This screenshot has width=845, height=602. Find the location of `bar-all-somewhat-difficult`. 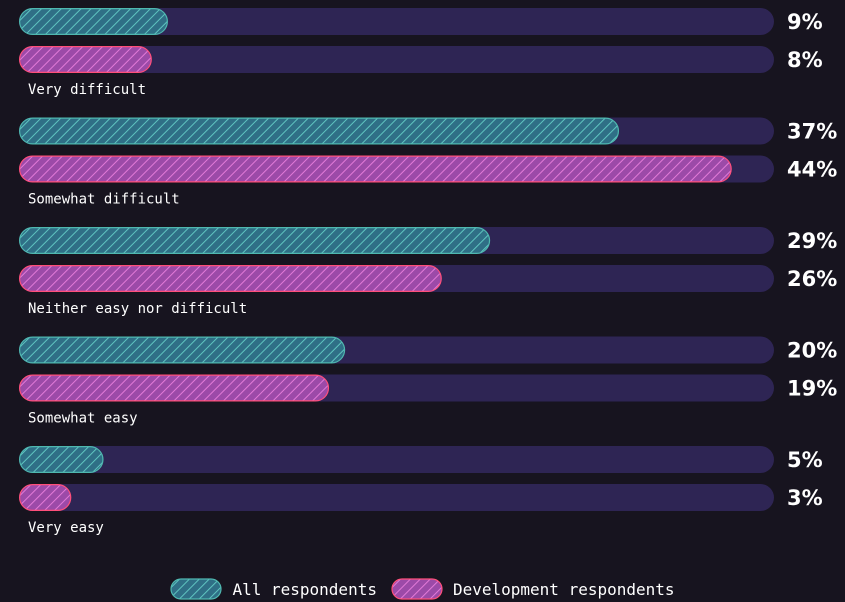

bar-all-somewhat-difficult is located at coordinates (319, 131).